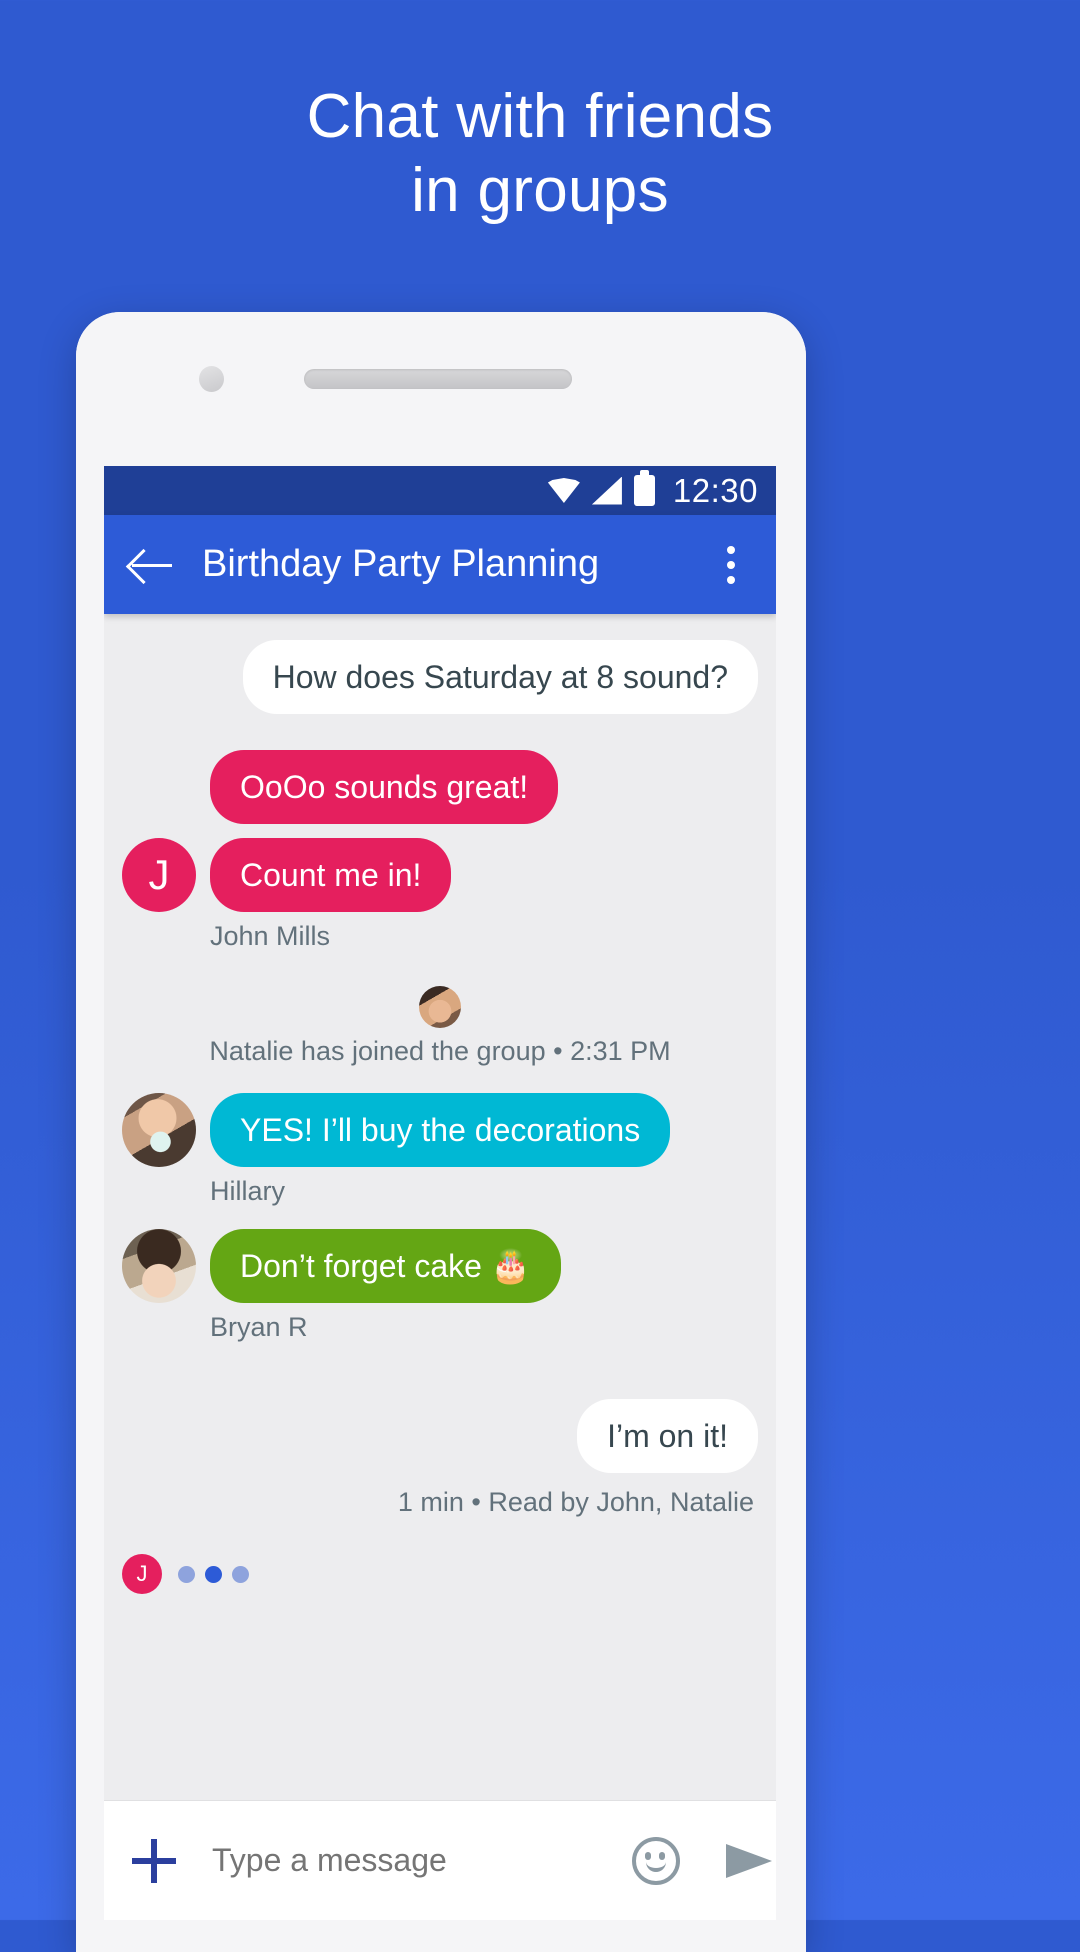 The height and width of the screenshot is (1952, 1080). Describe the element at coordinates (154, 1860) in the screenshot. I see `add-attachment-icon` at that location.